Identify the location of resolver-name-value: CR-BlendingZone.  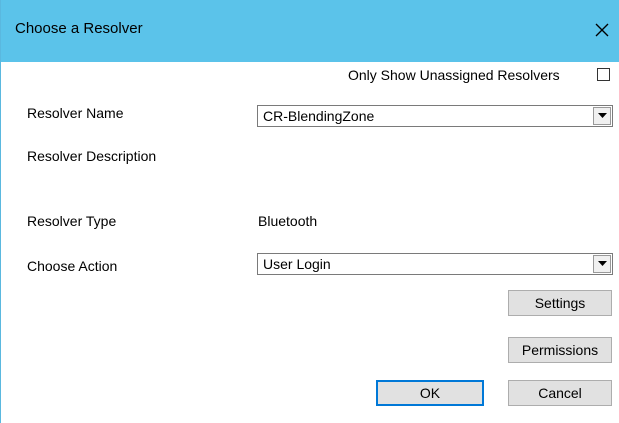
(319, 116).